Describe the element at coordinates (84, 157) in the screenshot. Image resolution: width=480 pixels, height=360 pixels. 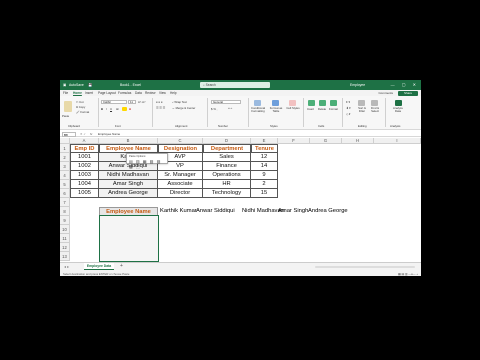
I see `table-cell: 1001` at that location.